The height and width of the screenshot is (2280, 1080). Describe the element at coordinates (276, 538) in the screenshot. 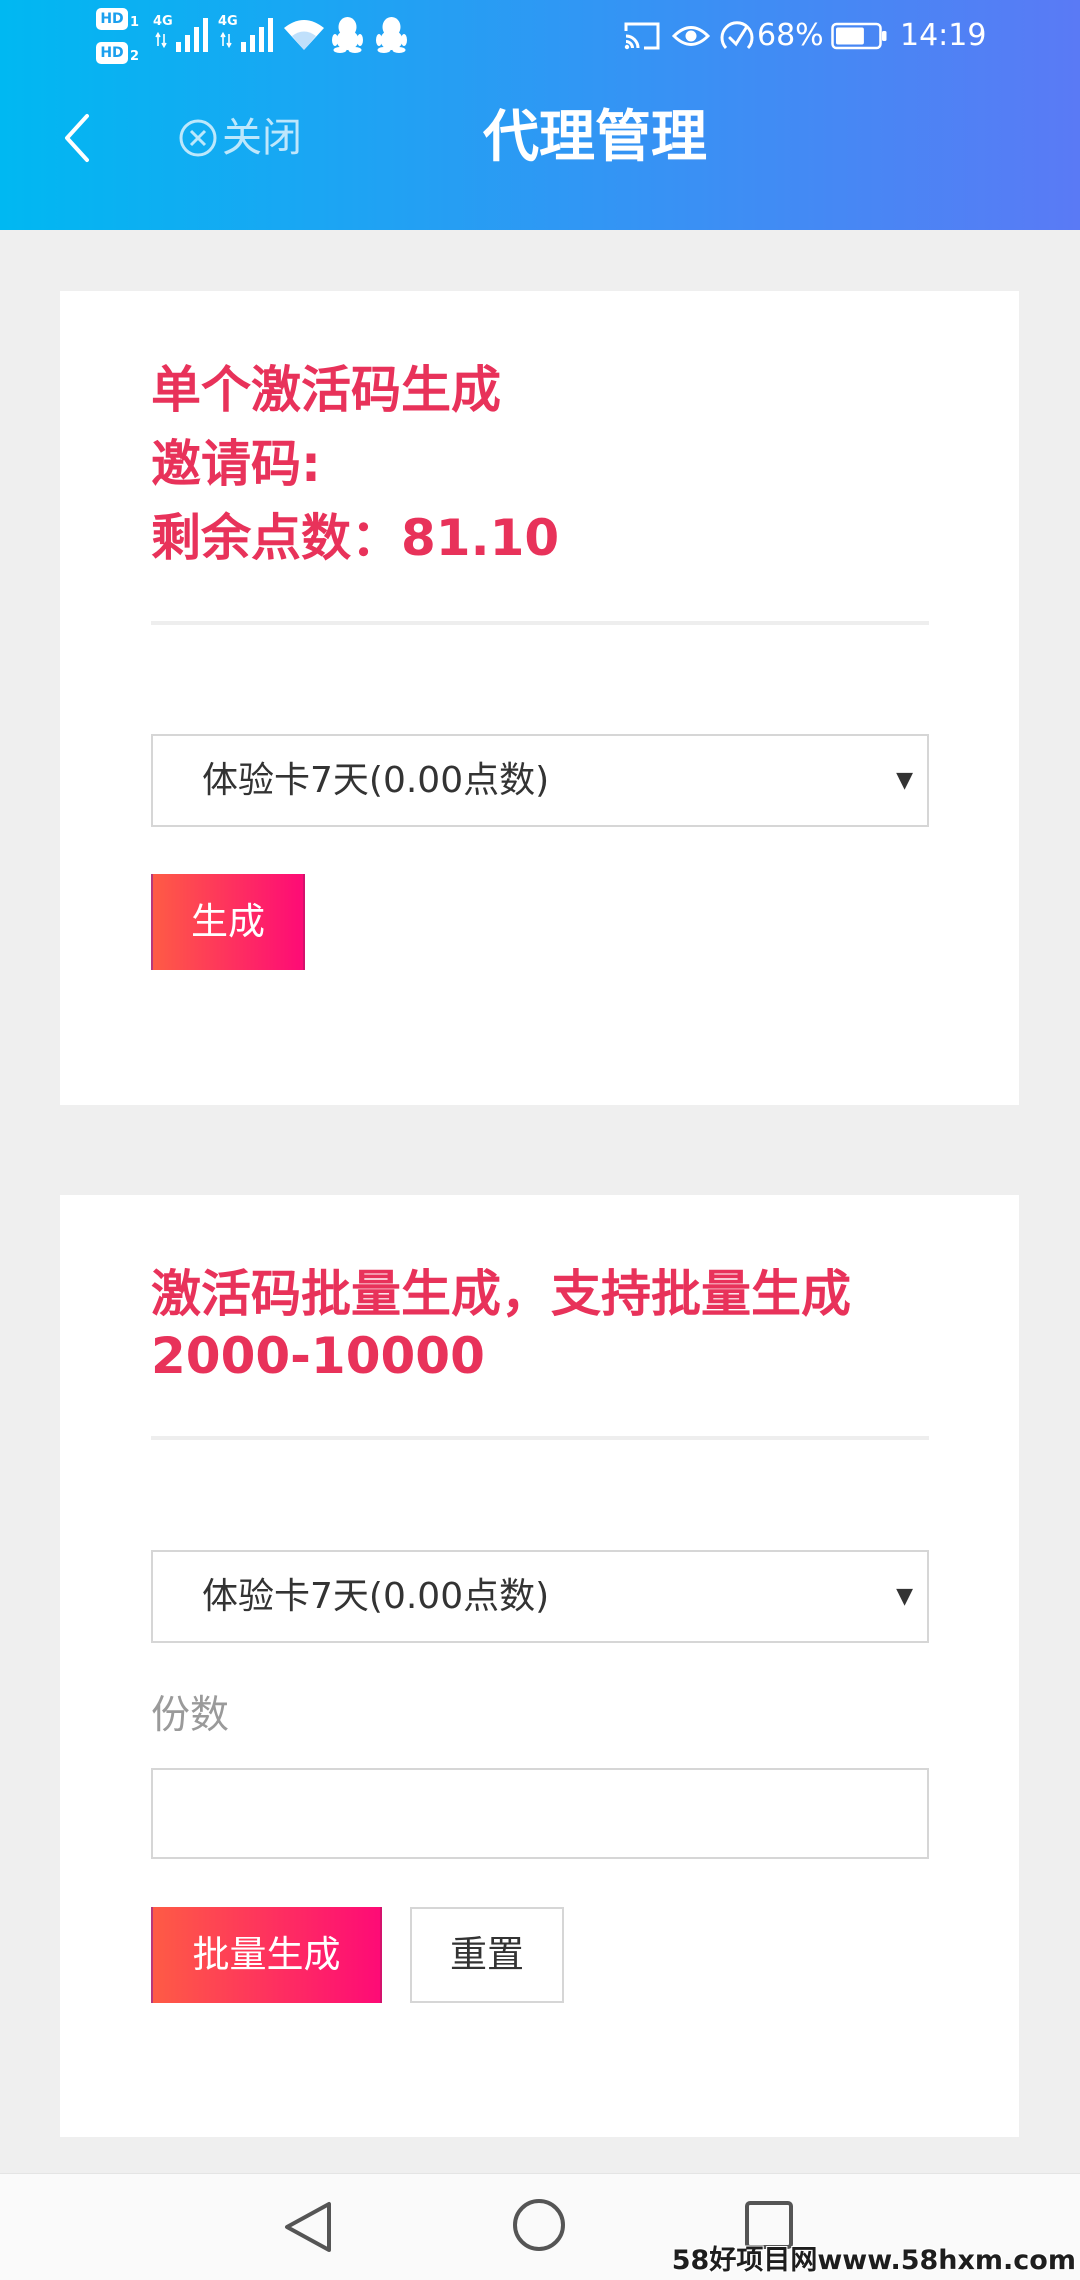

I see `remaining-points-label: 剩余点数：` at that location.